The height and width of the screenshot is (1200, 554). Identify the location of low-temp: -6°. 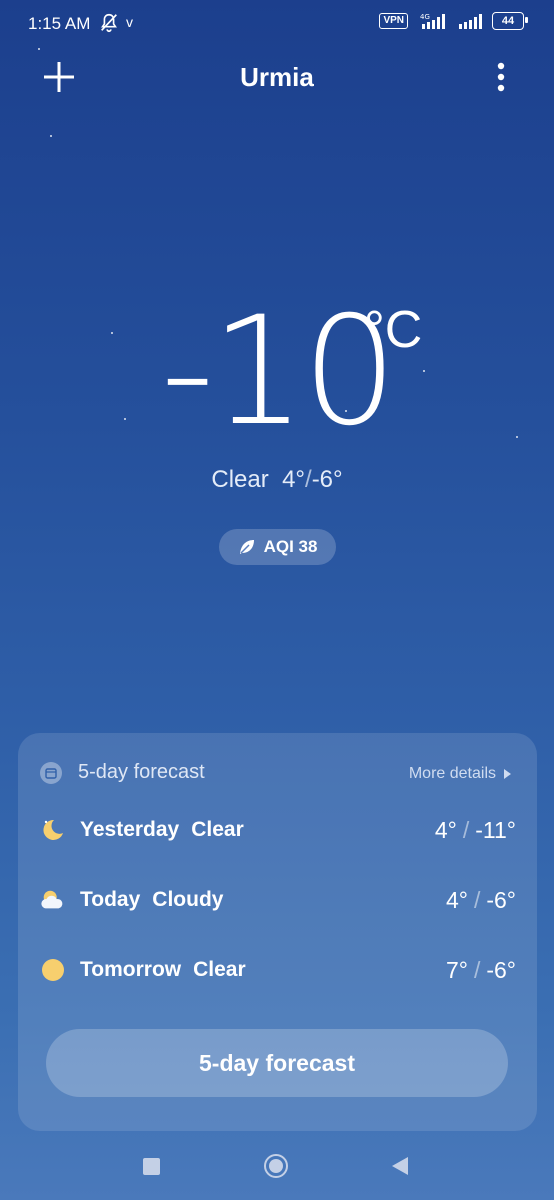
(327, 479).